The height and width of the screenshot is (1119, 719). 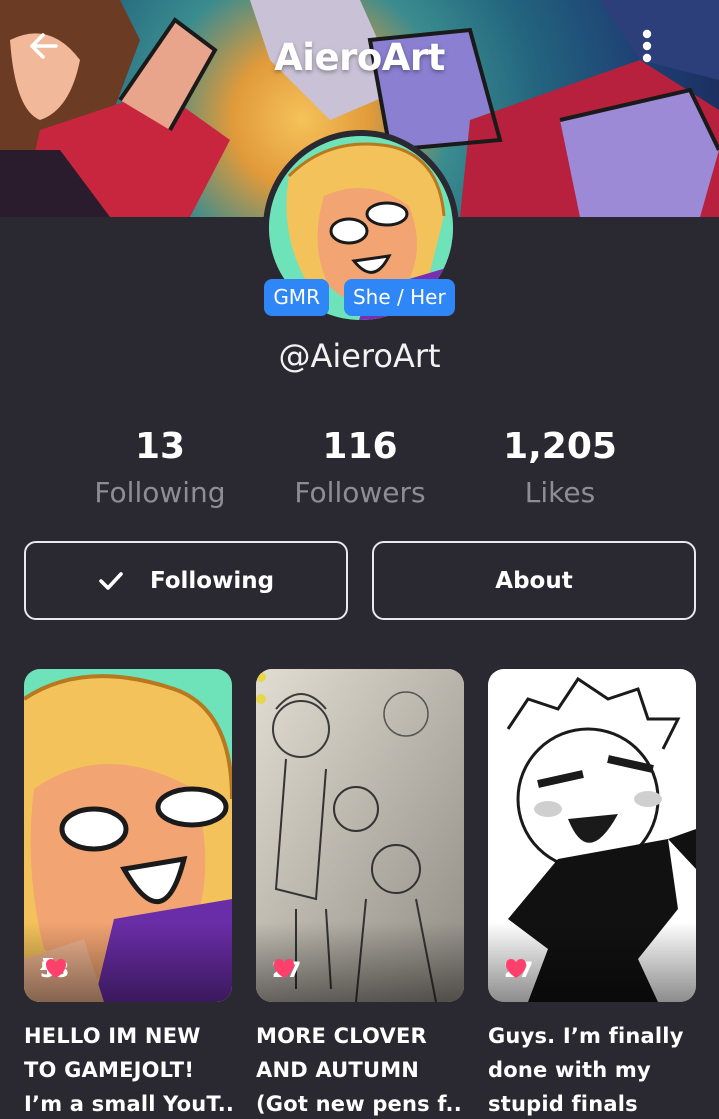 I want to click on tag-gmr: GMR, so click(x=296, y=297).